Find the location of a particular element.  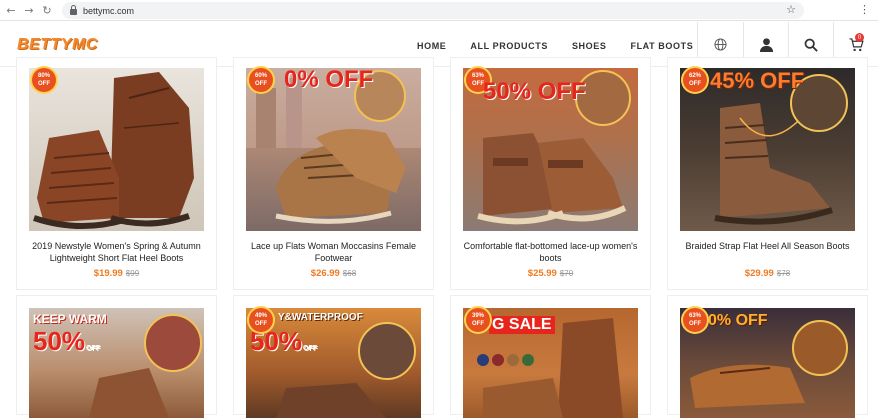

product-card: Y&WATERPROOF 50%OFF 49% OFF is located at coordinates (333, 356).